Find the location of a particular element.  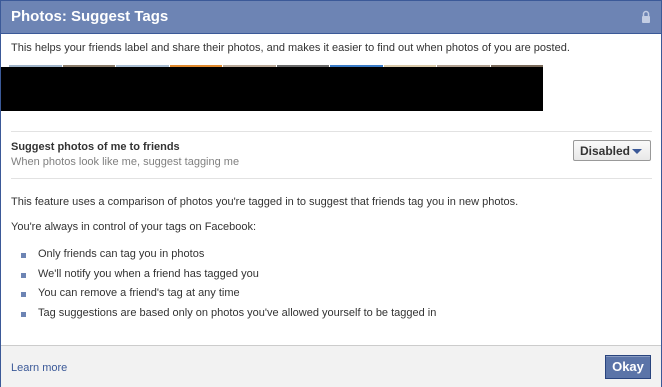

photo-thumbnails is located at coordinates (272, 88).